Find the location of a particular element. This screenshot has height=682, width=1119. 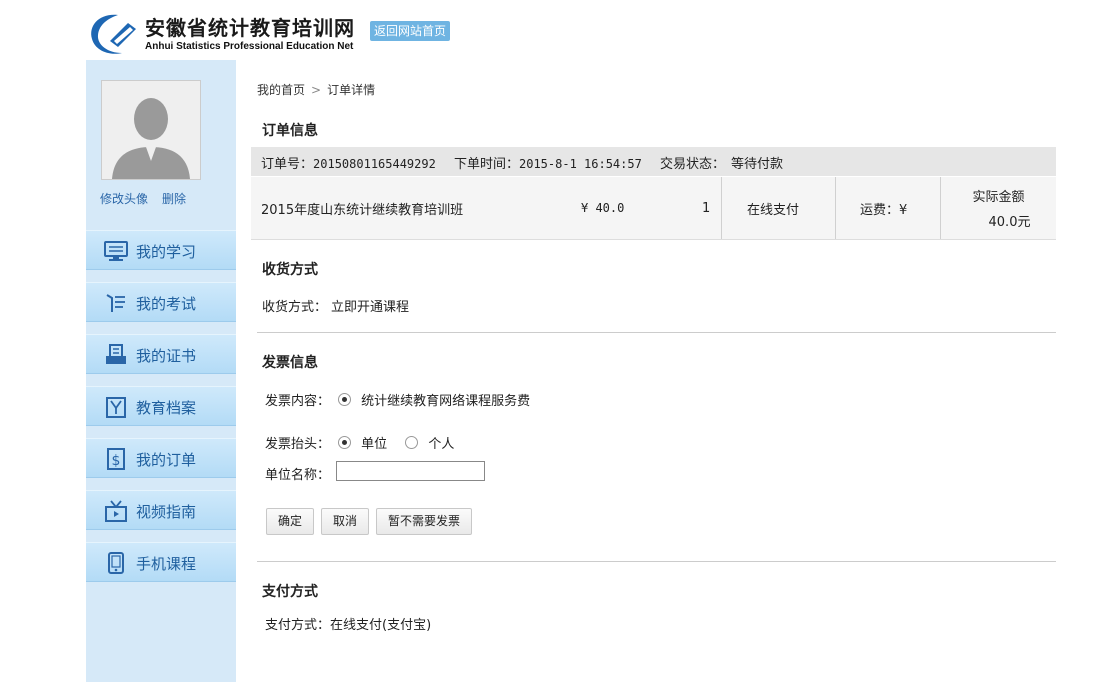

order-status: 交易状态： 等待付款 is located at coordinates (721, 164).